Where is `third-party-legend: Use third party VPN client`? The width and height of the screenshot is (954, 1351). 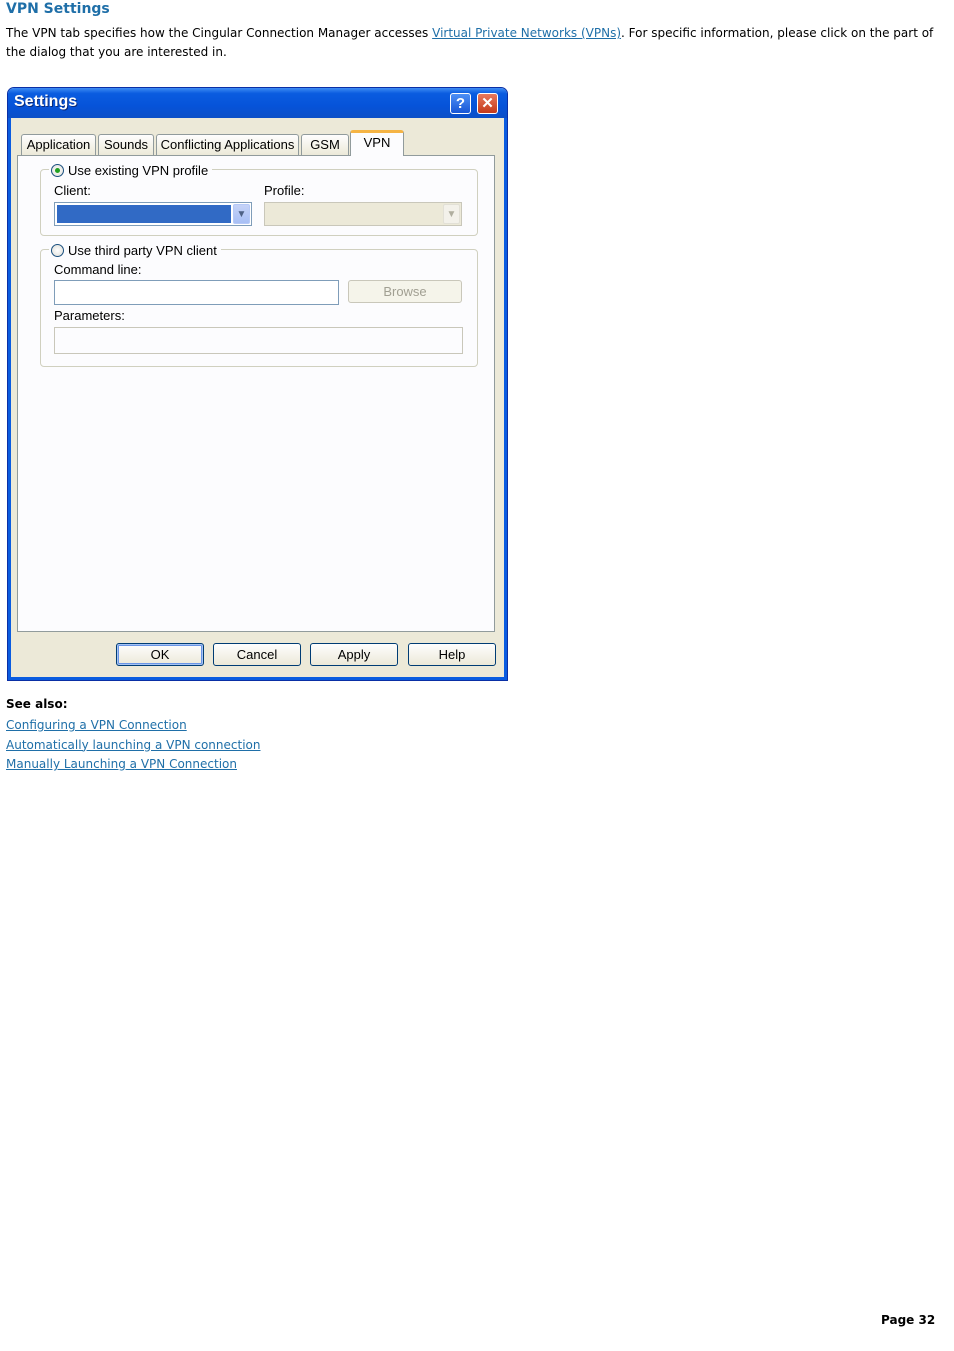
third-party-legend: Use third party VPN client is located at coordinates (135, 250).